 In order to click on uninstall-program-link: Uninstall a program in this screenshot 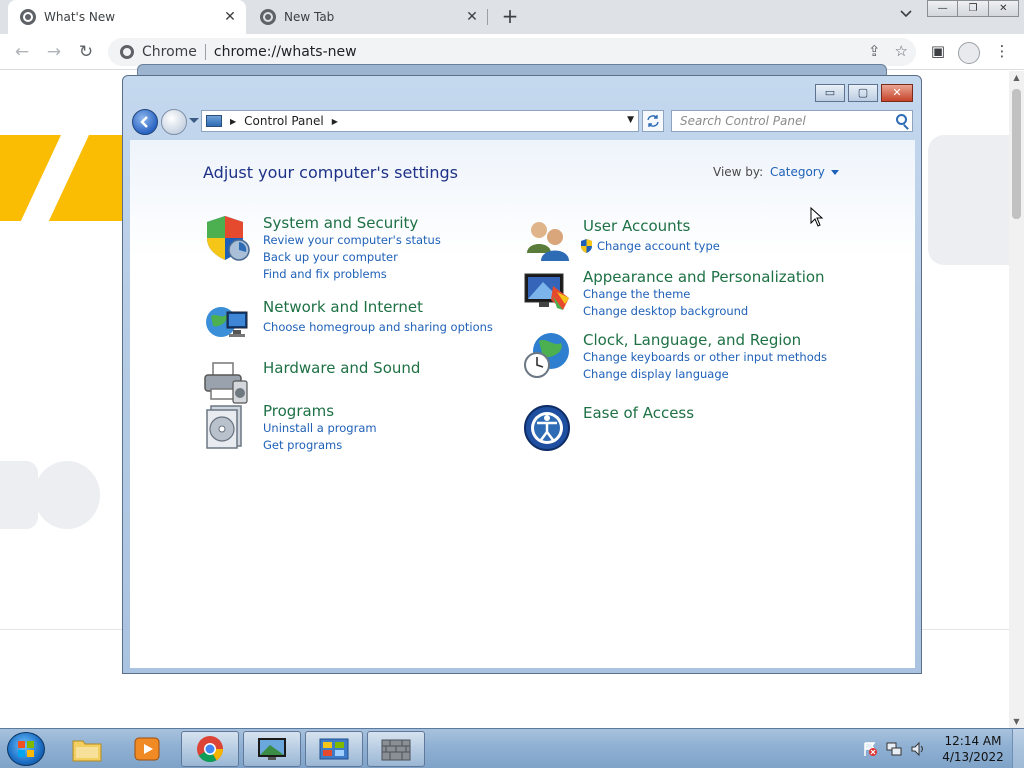, I will do `click(320, 428)`.